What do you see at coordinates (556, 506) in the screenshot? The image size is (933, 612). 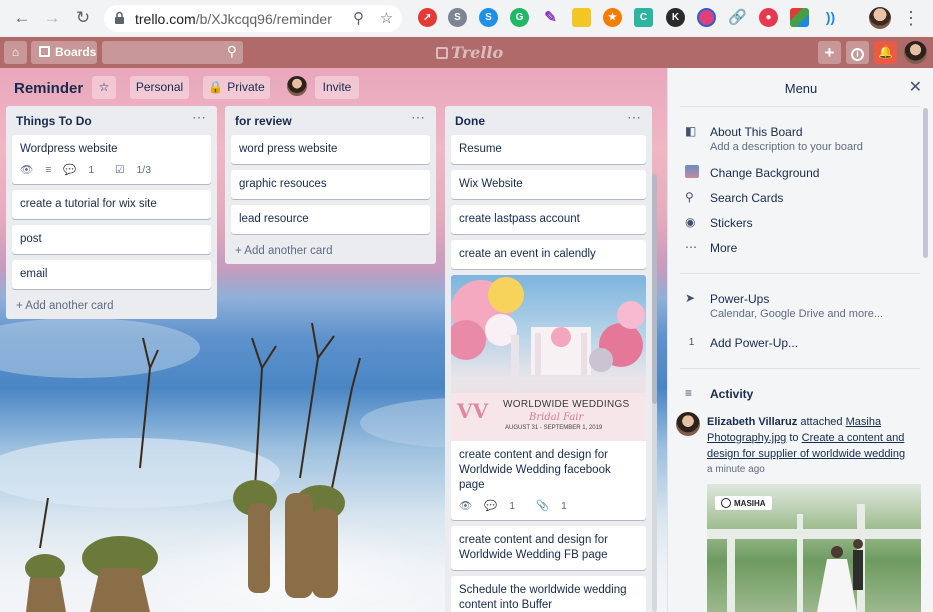 I see `attachment-badge: 📎 1` at bounding box center [556, 506].